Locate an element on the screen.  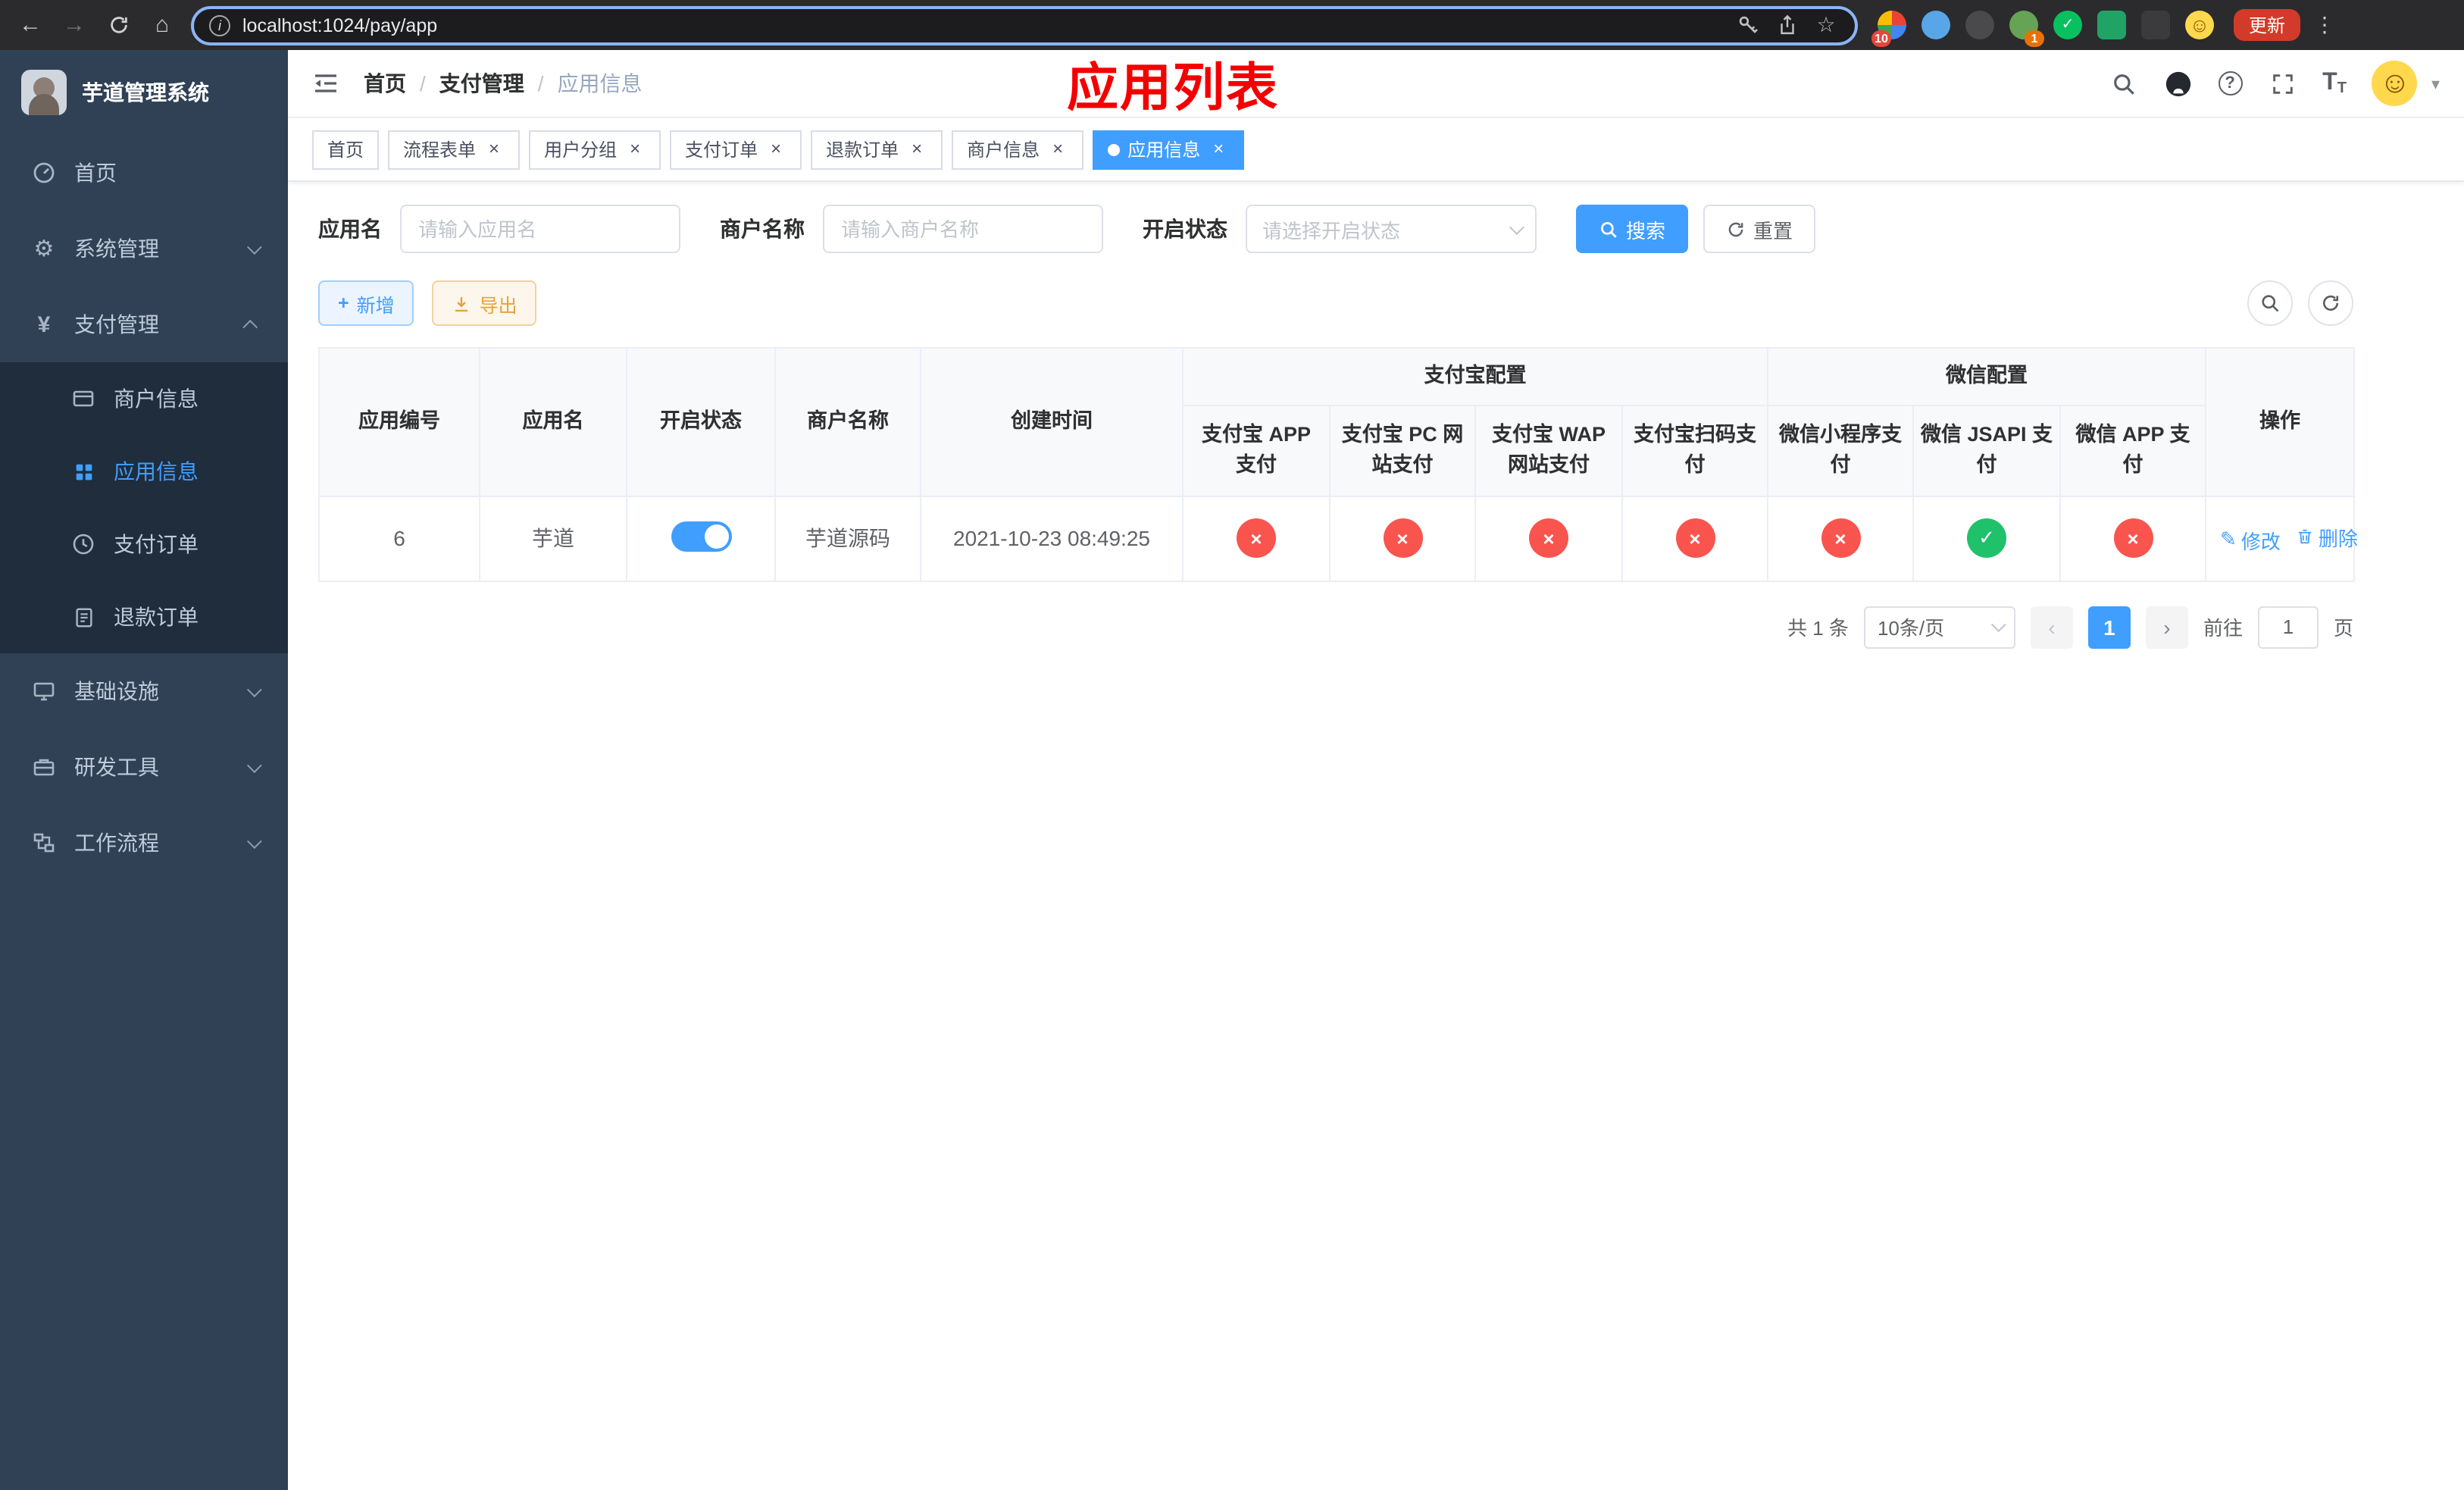
font-size-icon: TT is located at coordinates (2334, 84).